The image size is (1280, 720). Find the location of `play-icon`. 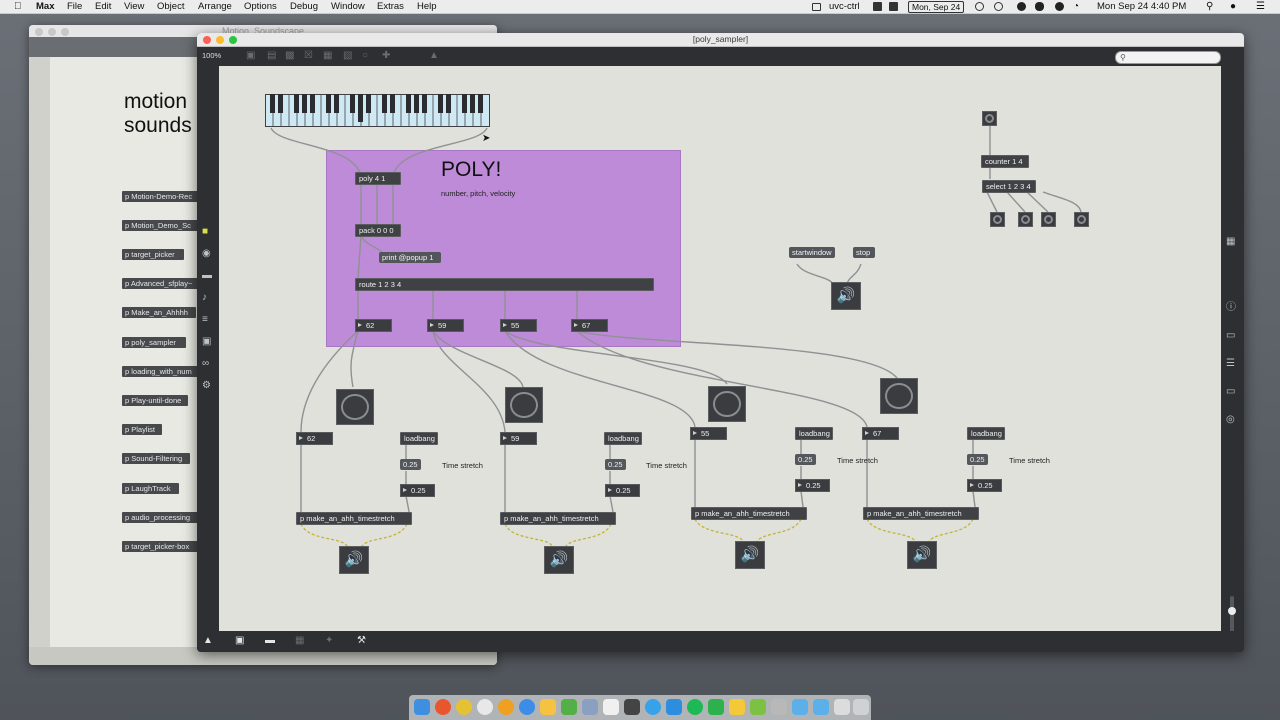

play-icon is located at coordinates (1059, 6).